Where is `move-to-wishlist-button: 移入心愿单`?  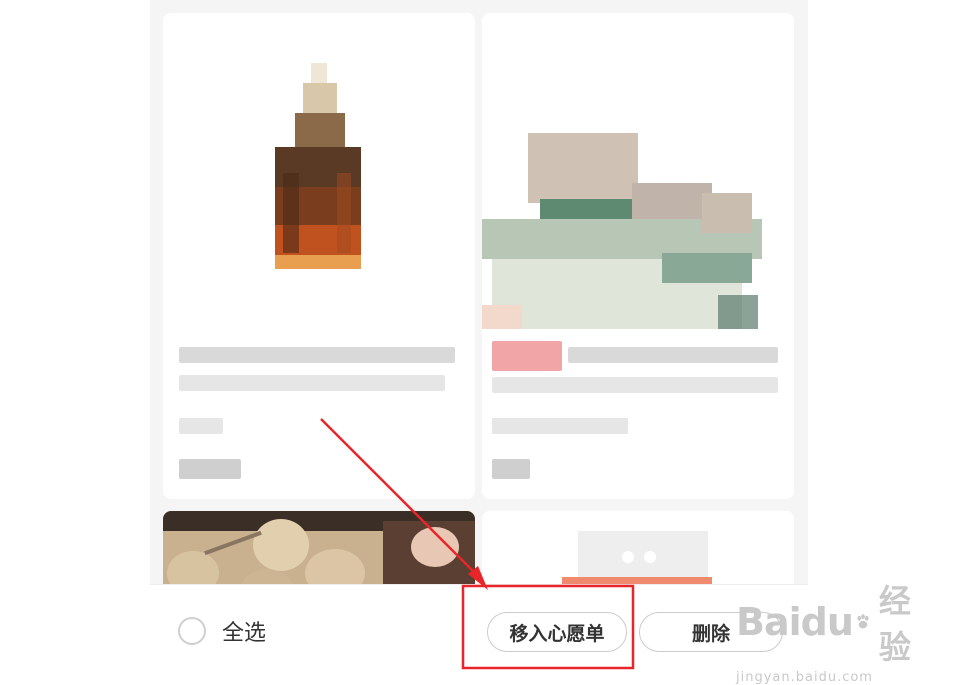
move-to-wishlist-button: 移入心愿单 is located at coordinates (557, 632).